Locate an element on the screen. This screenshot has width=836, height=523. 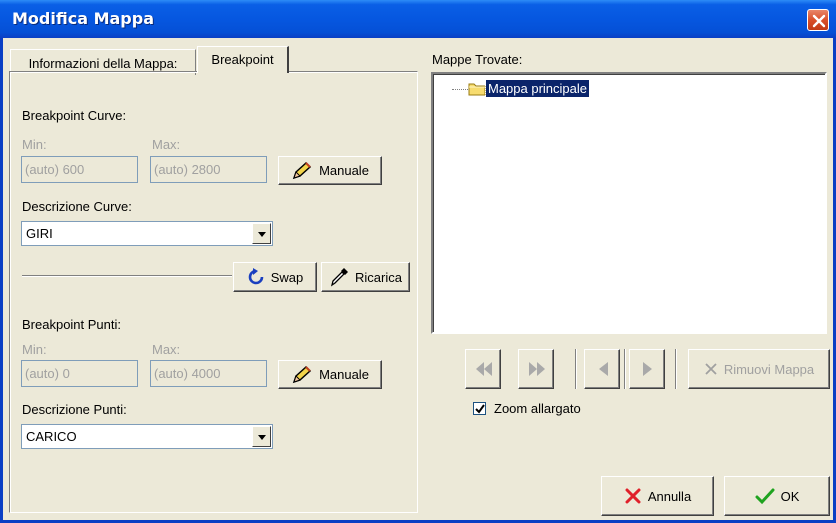
zoom-checkbox is located at coordinates (479, 408).